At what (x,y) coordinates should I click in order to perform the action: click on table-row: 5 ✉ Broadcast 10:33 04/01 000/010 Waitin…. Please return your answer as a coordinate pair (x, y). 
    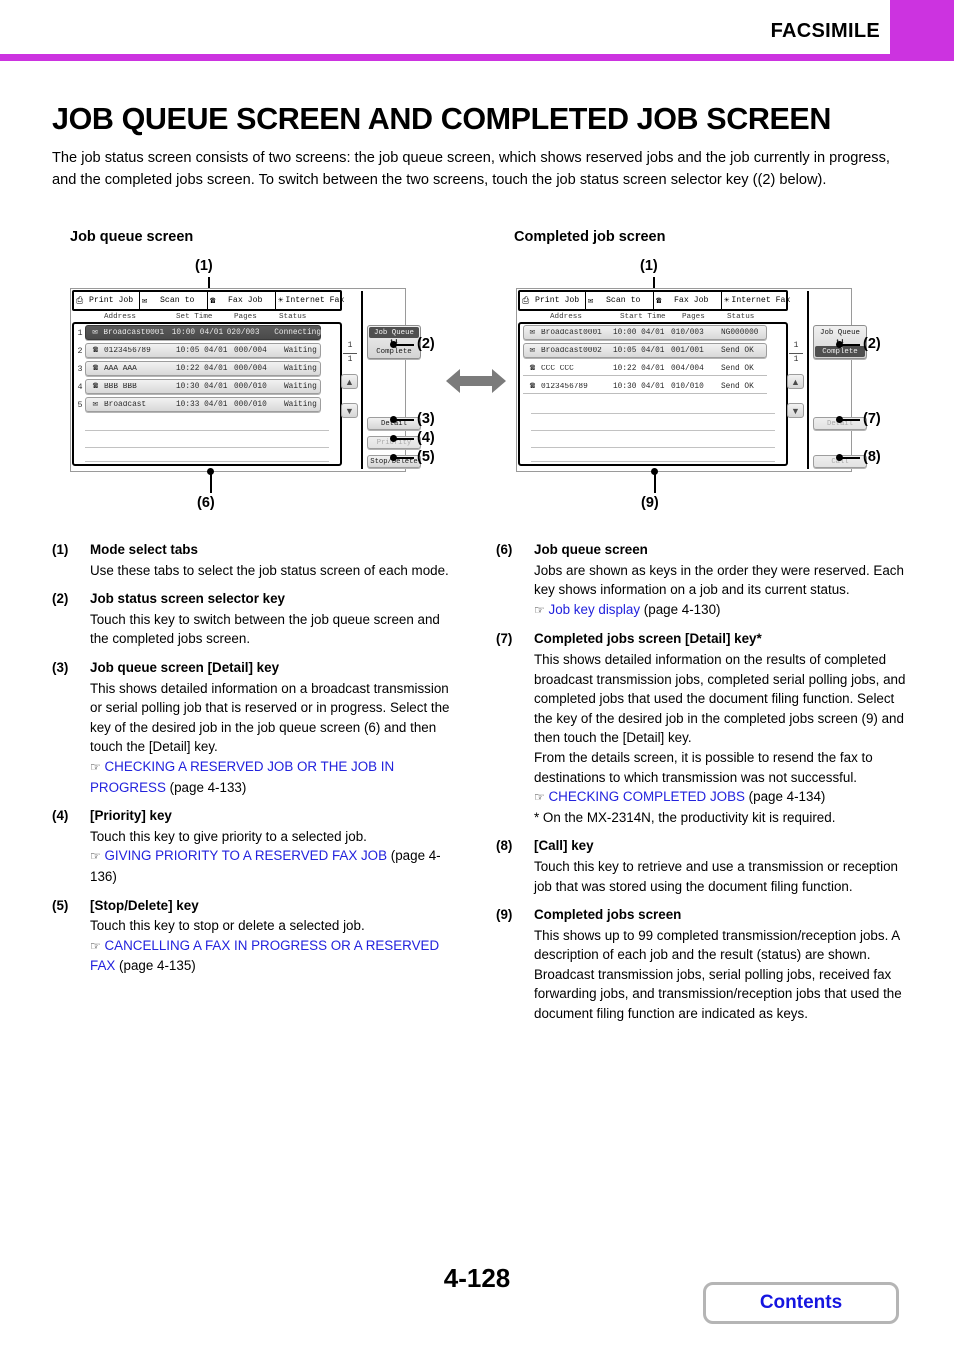
    Looking at the image, I should click on (198, 404).